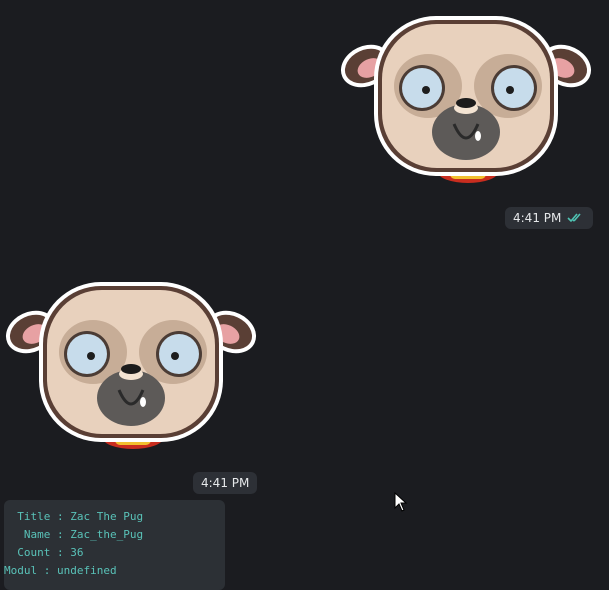 This screenshot has width=609, height=590. What do you see at coordinates (74, 516) in the screenshot?
I see `info-title-line: Title : Zac The Pug` at bounding box center [74, 516].